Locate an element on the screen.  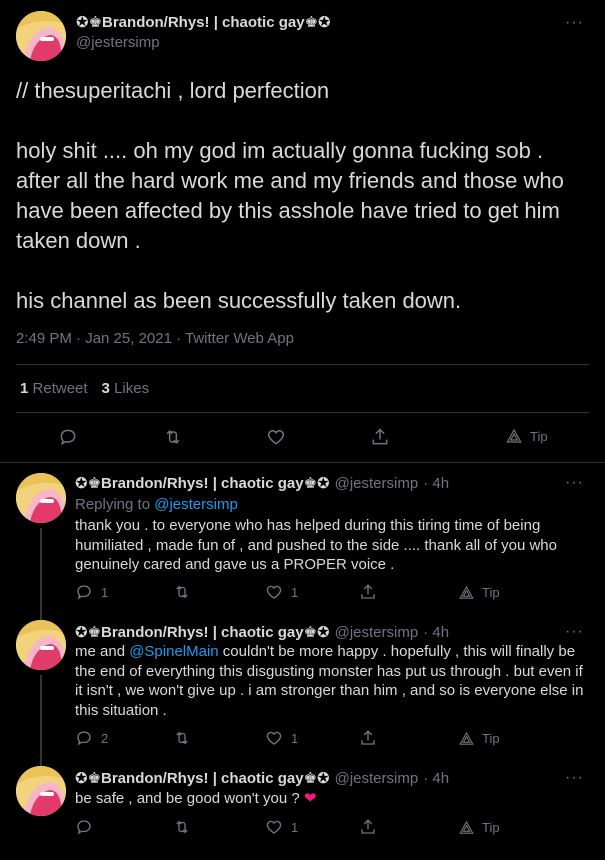
tweet-timestamp: 2:49 PM · Jan 25, 2021 · Twitter Web App is located at coordinates (155, 338).